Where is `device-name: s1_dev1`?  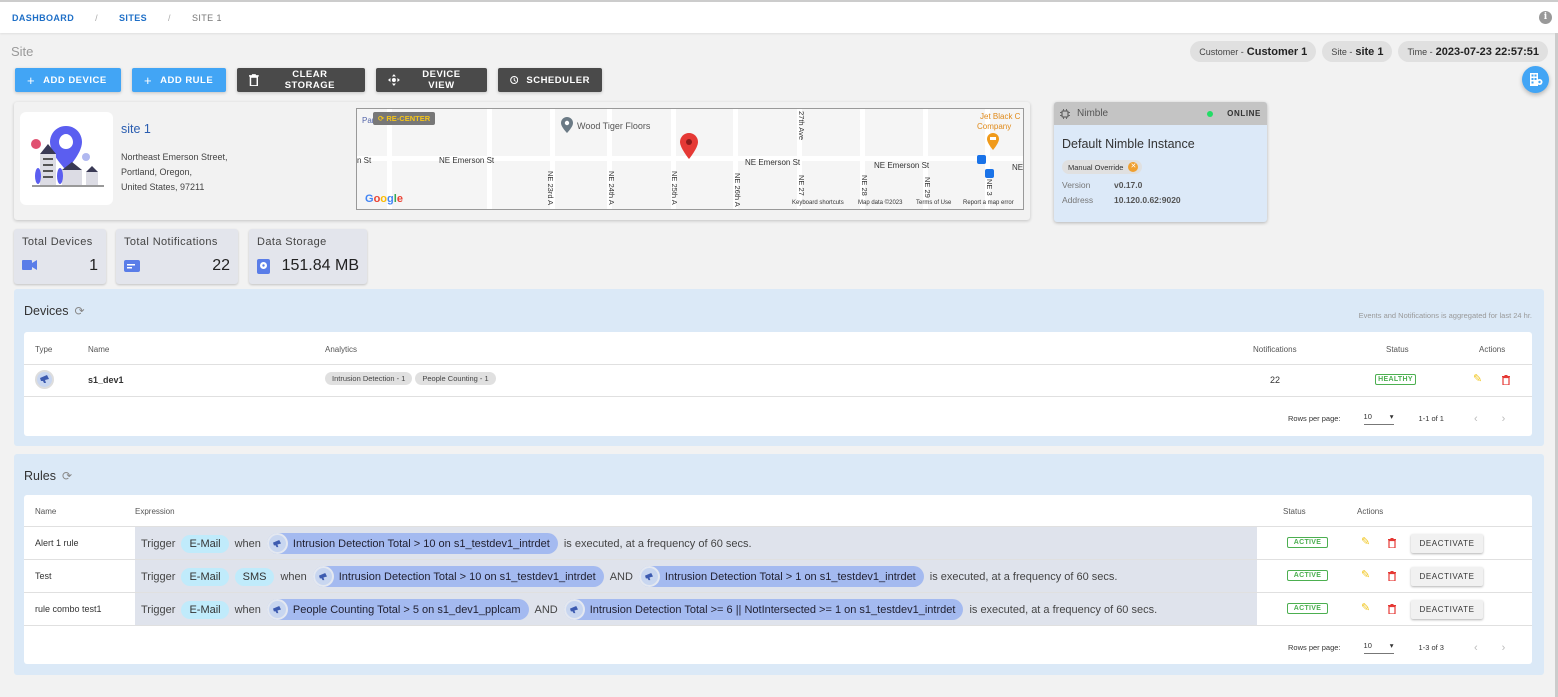
device-name: s1_dev1 is located at coordinates (106, 380).